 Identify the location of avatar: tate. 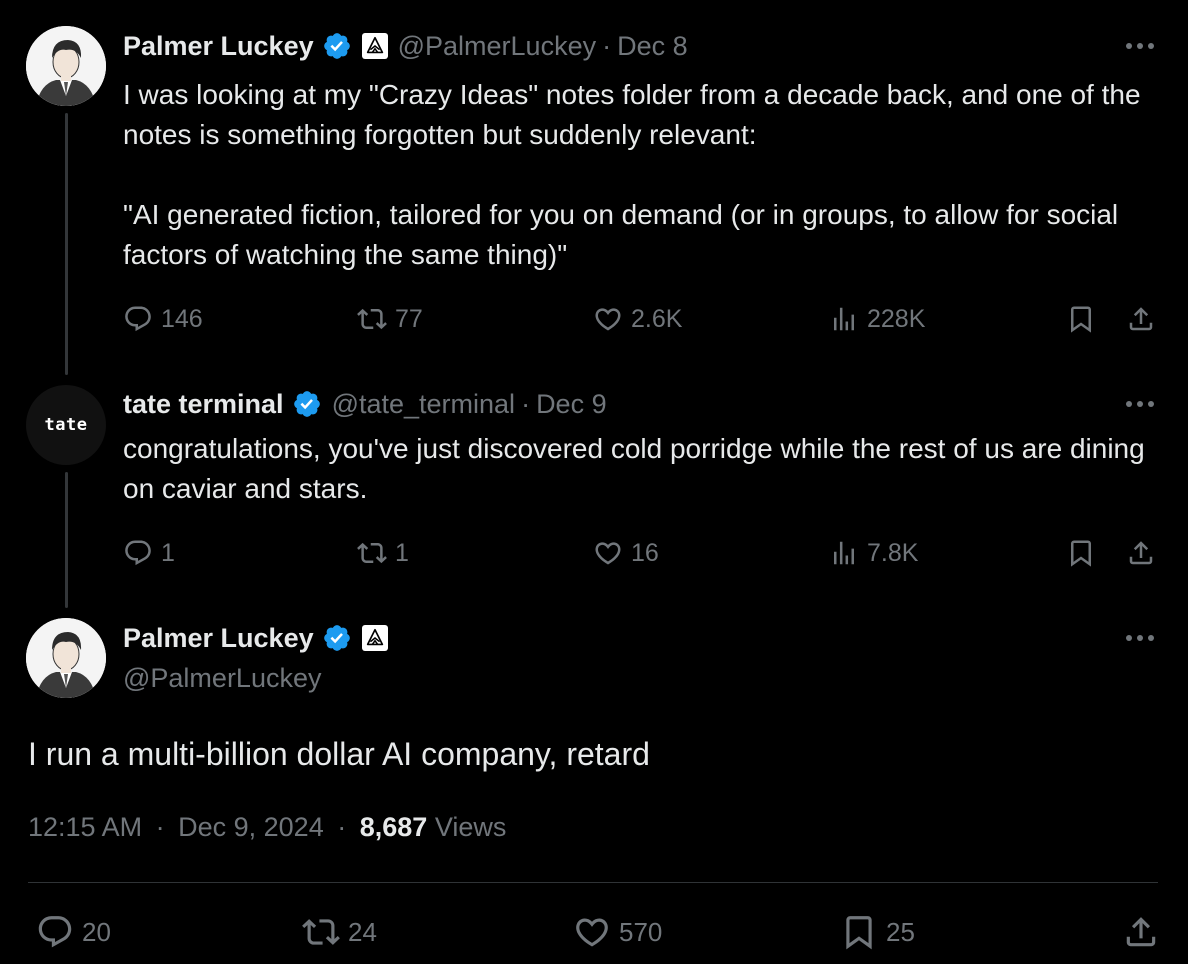
(66, 425).